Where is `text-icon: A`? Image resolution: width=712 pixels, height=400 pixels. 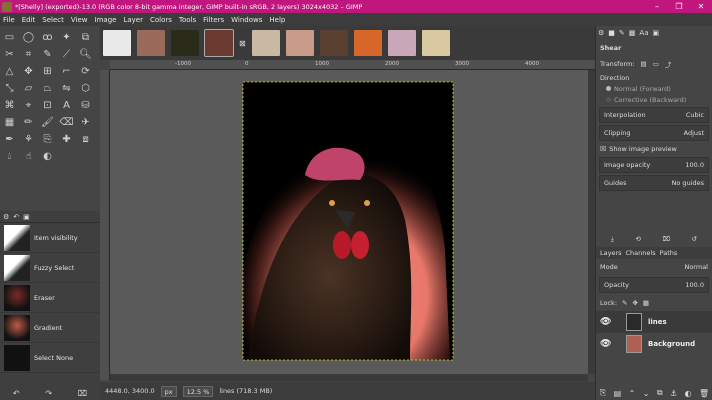 text-icon: A is located at coordinates (66, 105).